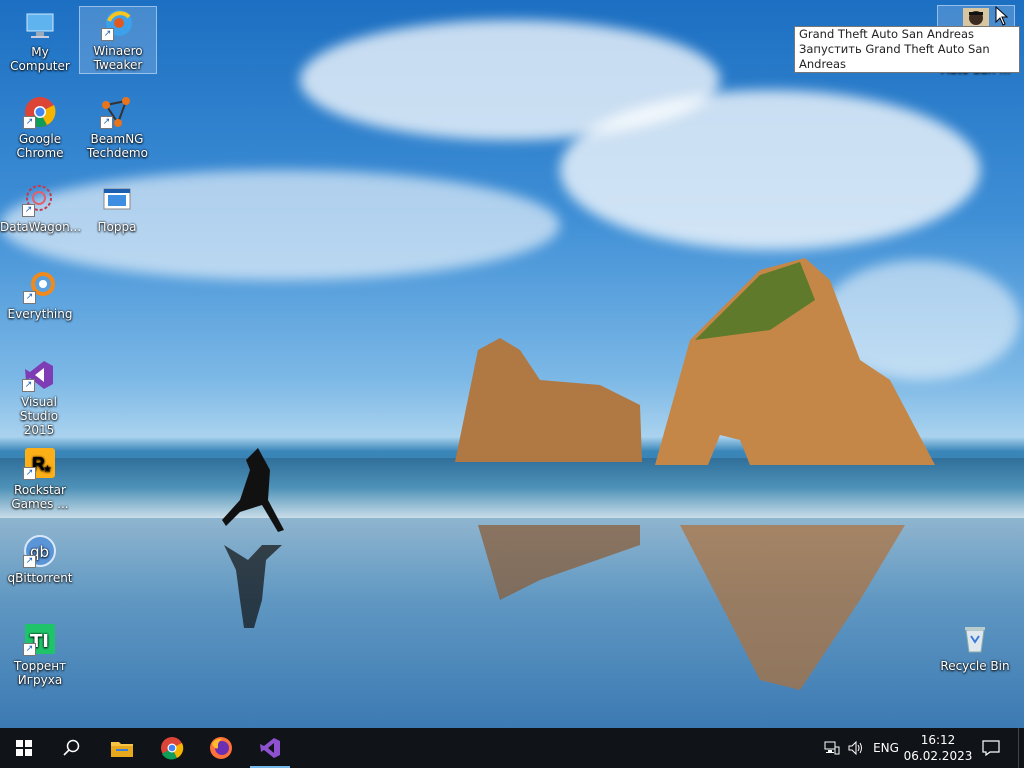 The height and width of the screenshot is (768, 1024). What do you see at coordinates (40, 59) in the screenshot?
I see `icon-label: My Computer` at bounding box center [40, 59].